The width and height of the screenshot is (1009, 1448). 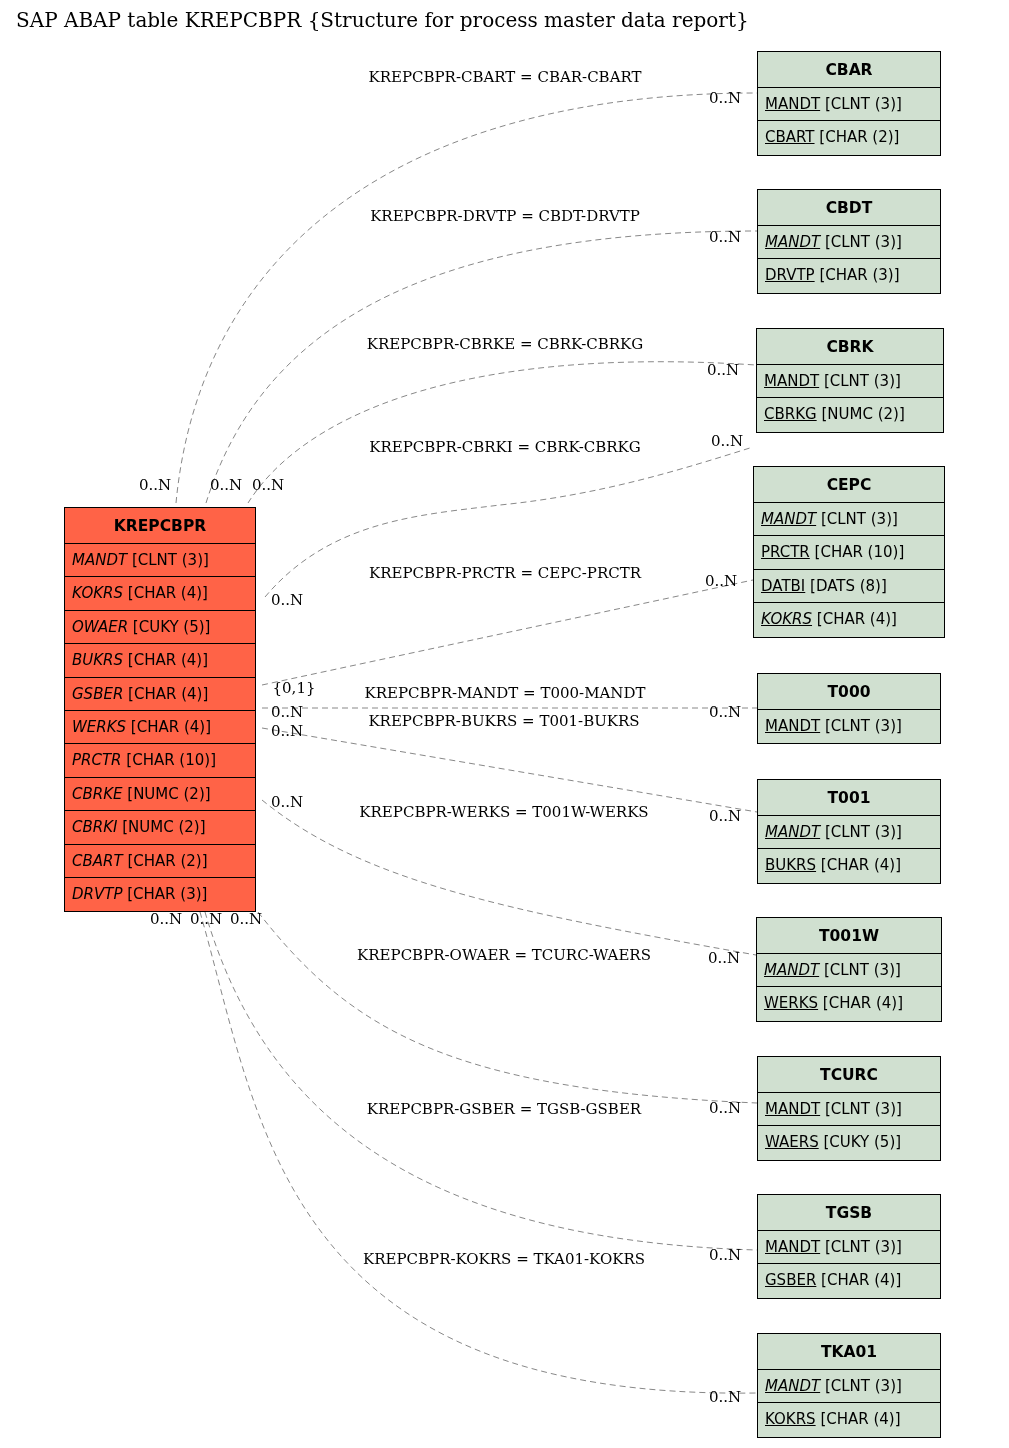 What do you see at coordinates (505, 693) in the screenshot?
I see `relation-label: KREPCBPR-MANDT = T000-MANDT` at bounding box center [505, 693].